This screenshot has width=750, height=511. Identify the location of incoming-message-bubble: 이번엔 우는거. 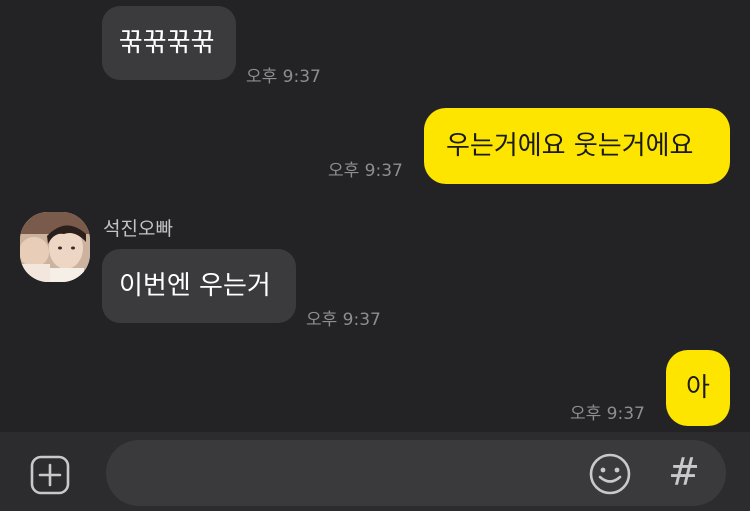
(199, 286).